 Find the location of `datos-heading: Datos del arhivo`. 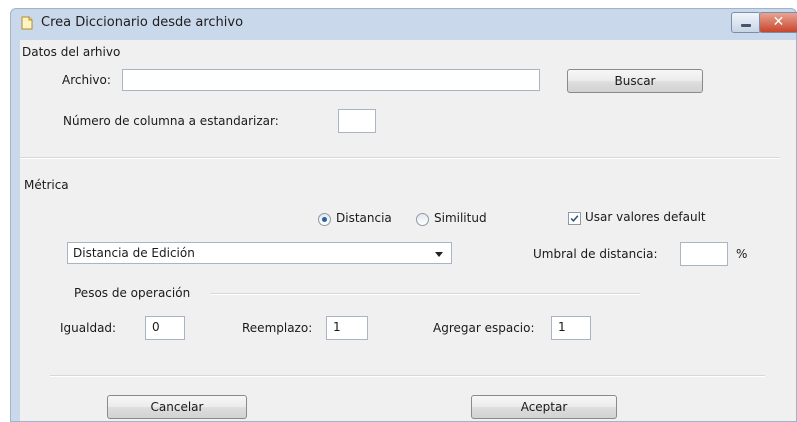

datos-heading: Datos del arhivo is located at coordinates (71, 52).